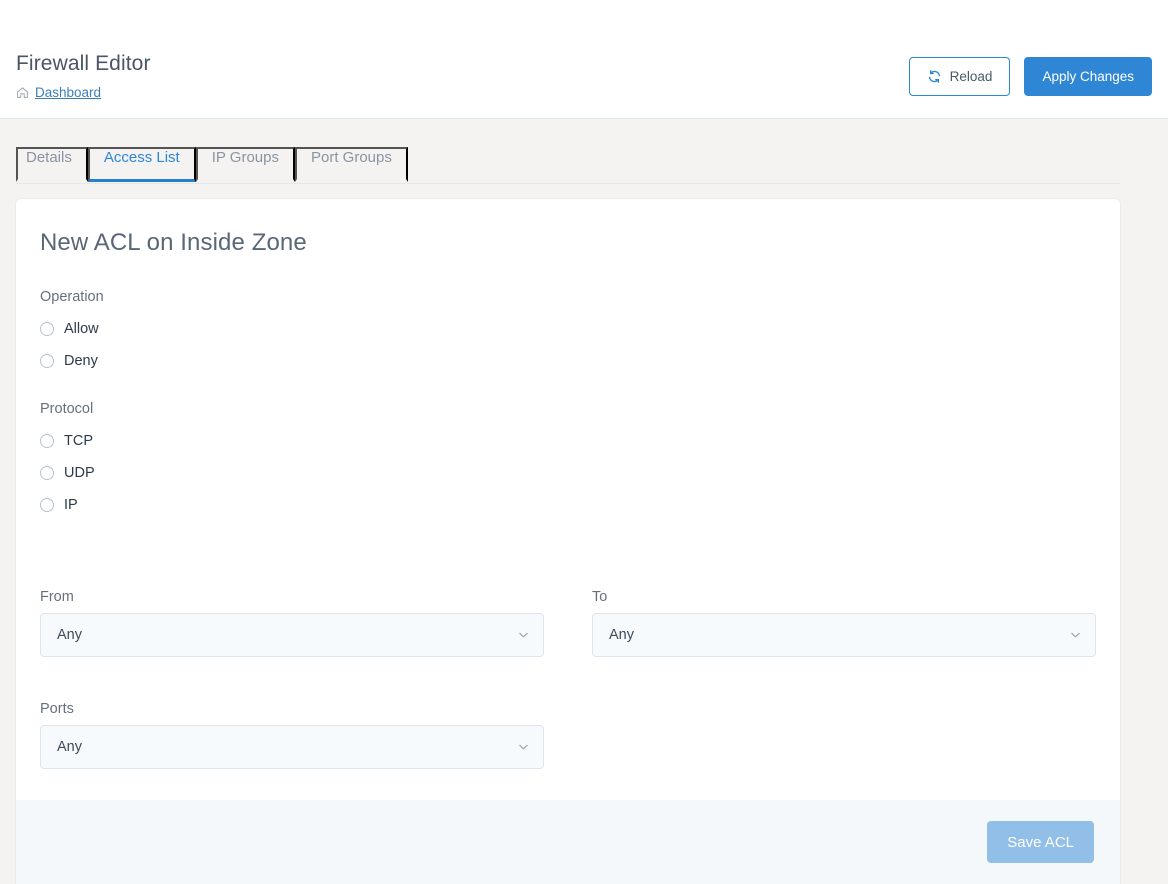 Image resolution: width=1168 pixels, height=884 pixels. Describe the element at coordinates (52, 164) in the screenshot. I see `tab-details: Details` at that location.